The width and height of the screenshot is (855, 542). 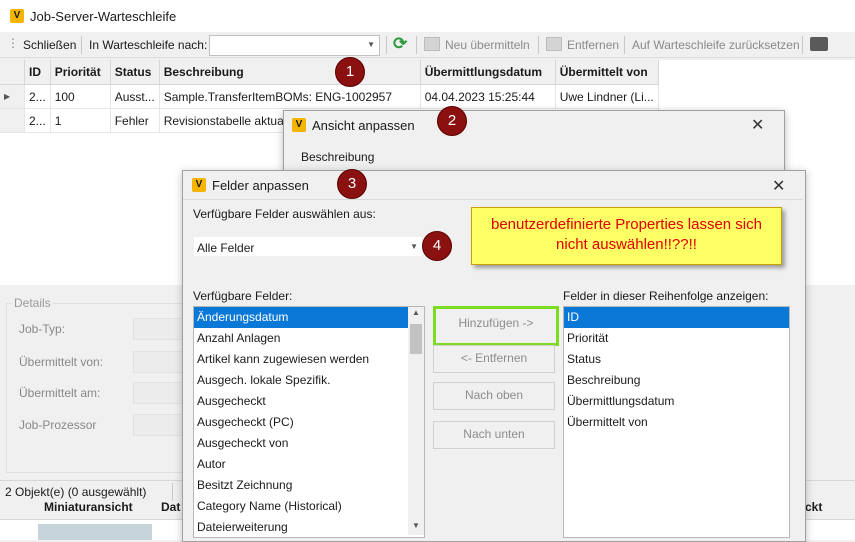 What do you see at coordinates (676, 338) in the screenshot?
I see `list-item: Priorität` at bounding box center [676, 338].